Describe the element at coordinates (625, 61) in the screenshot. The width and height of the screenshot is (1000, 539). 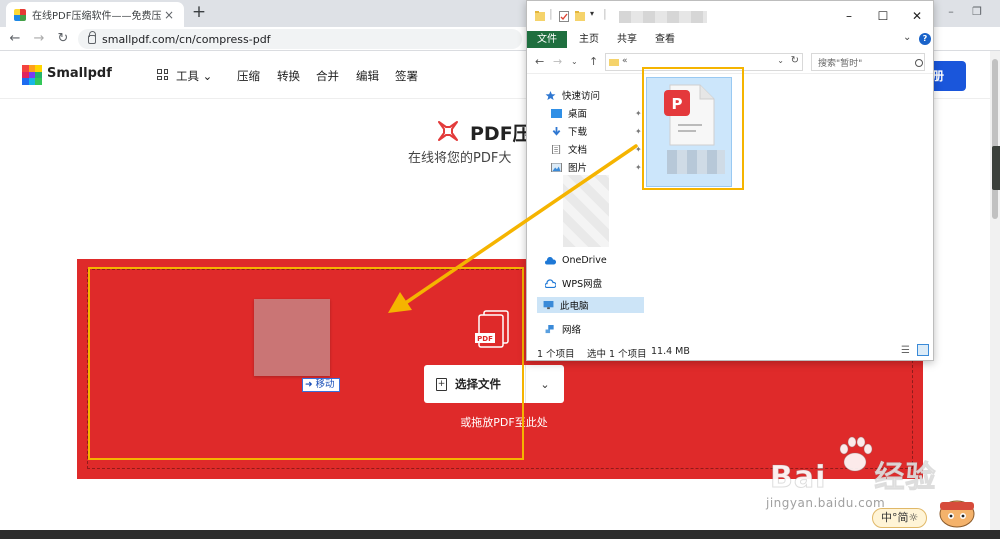
I see `path-prefix: «` at that location.